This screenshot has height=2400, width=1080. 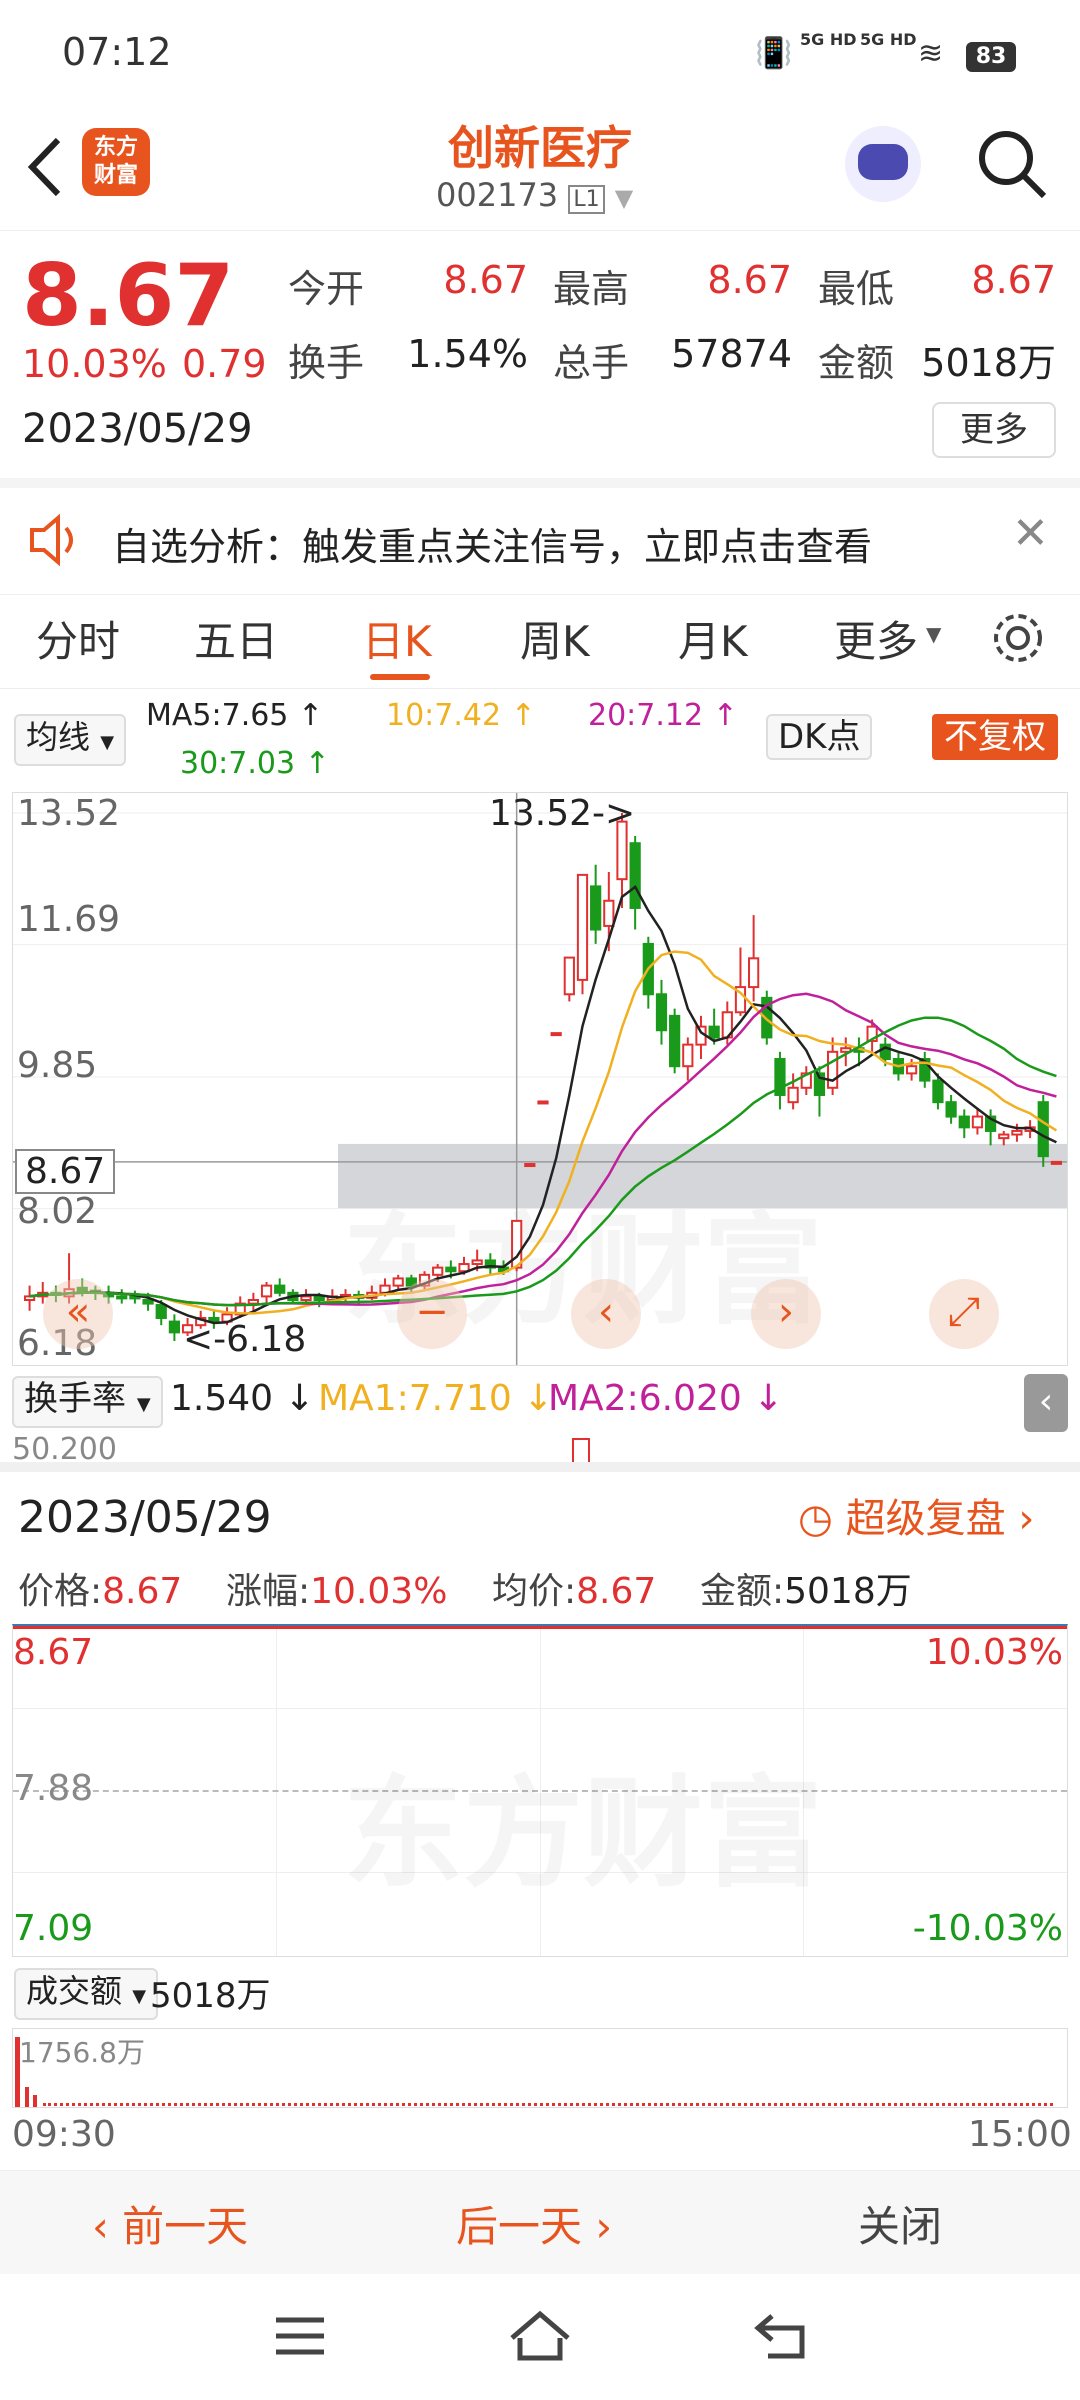 I want to click on tab-5day: 五日, so click(x=236, y=638).